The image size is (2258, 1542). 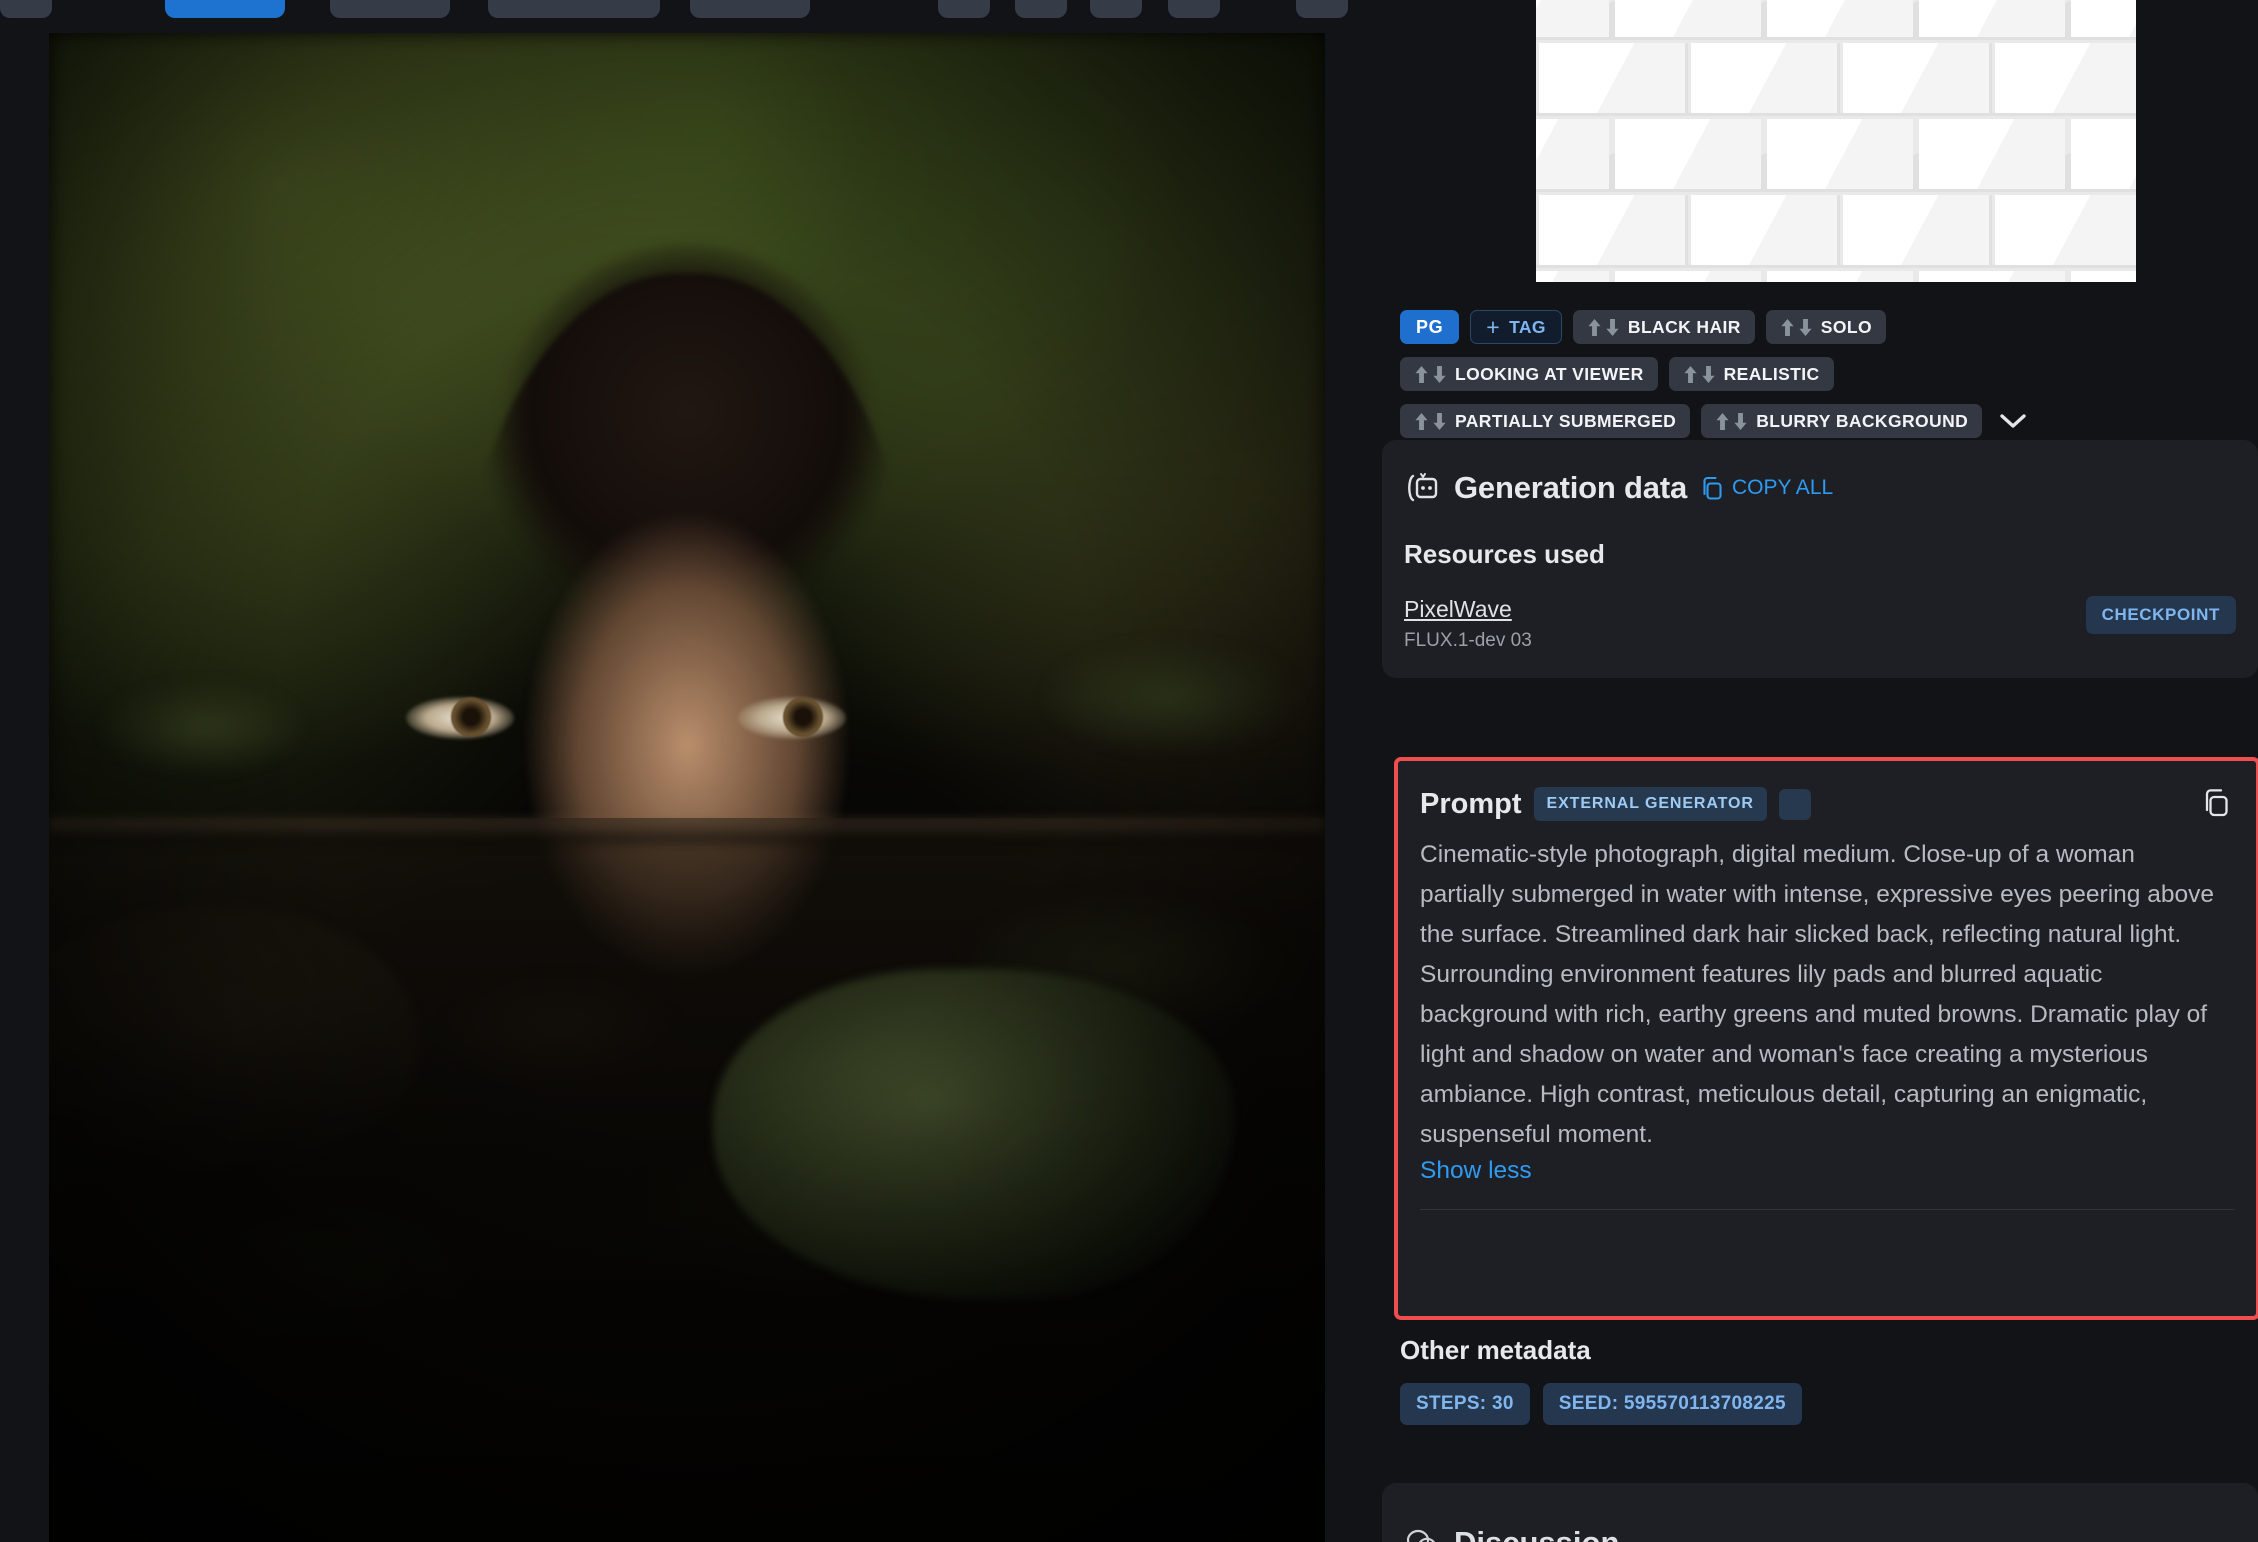 I want to click on tag-row: PG + TAG BLACK HAIR SOLO, so click(x=1829, y=327).